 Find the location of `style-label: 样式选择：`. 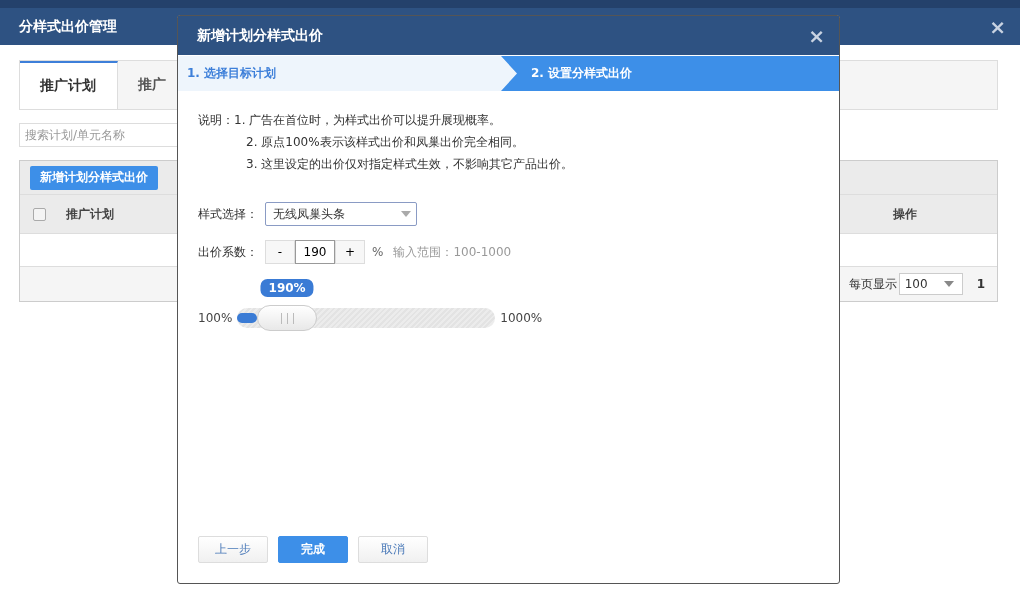

style-label: 样式选择： is located at coordinates (228, 214).